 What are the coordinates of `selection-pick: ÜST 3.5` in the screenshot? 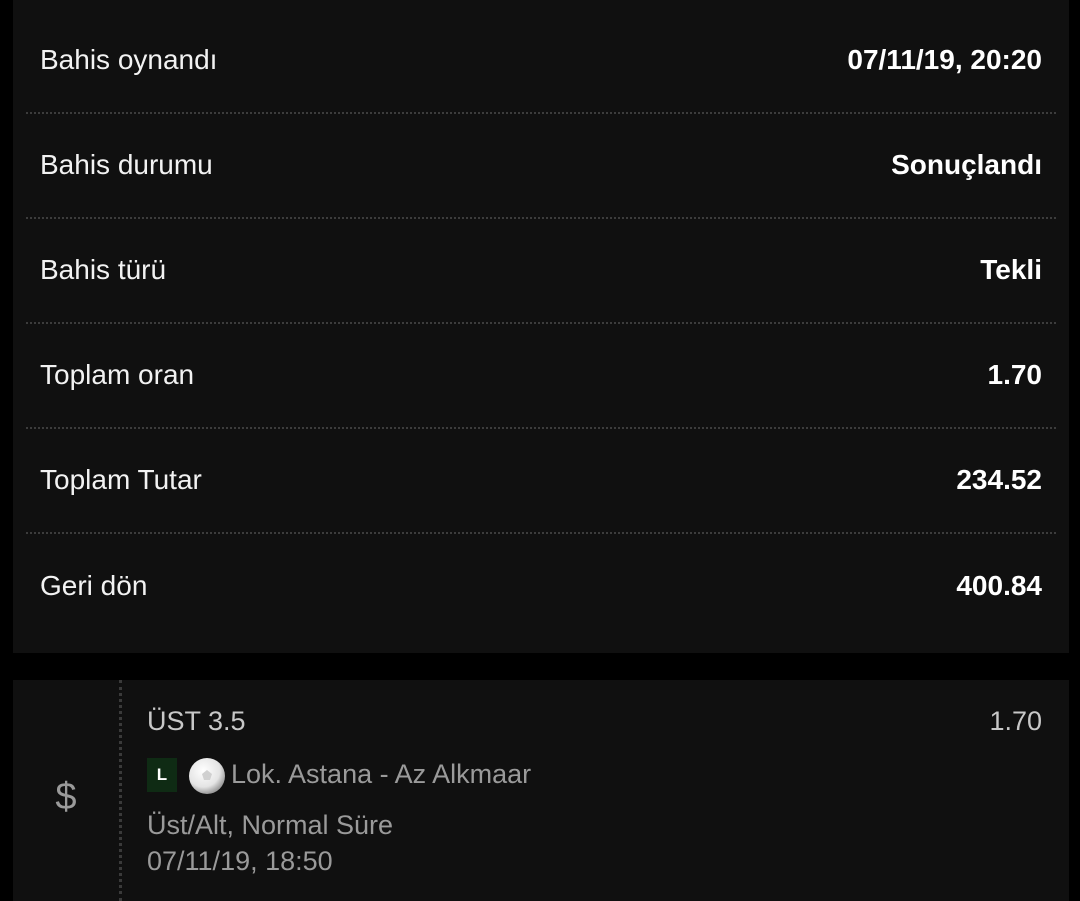 It's located at (196, 721).